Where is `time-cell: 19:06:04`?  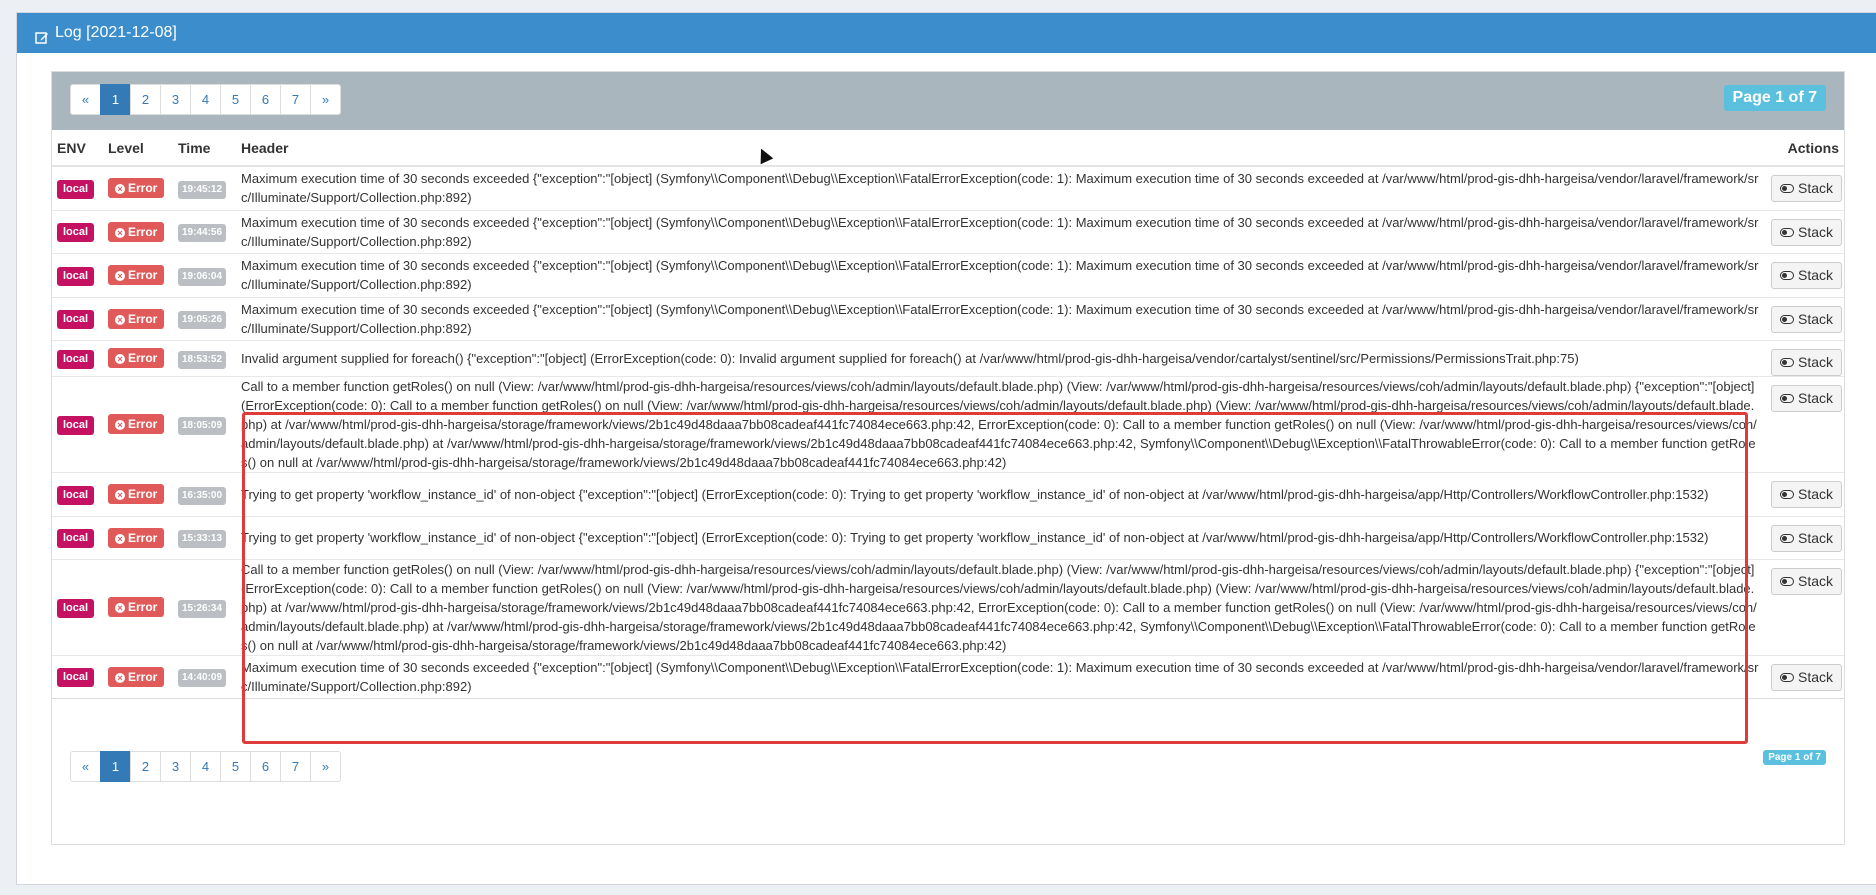 time-cell: 19:06:04 is located at coordinates (204, 274).